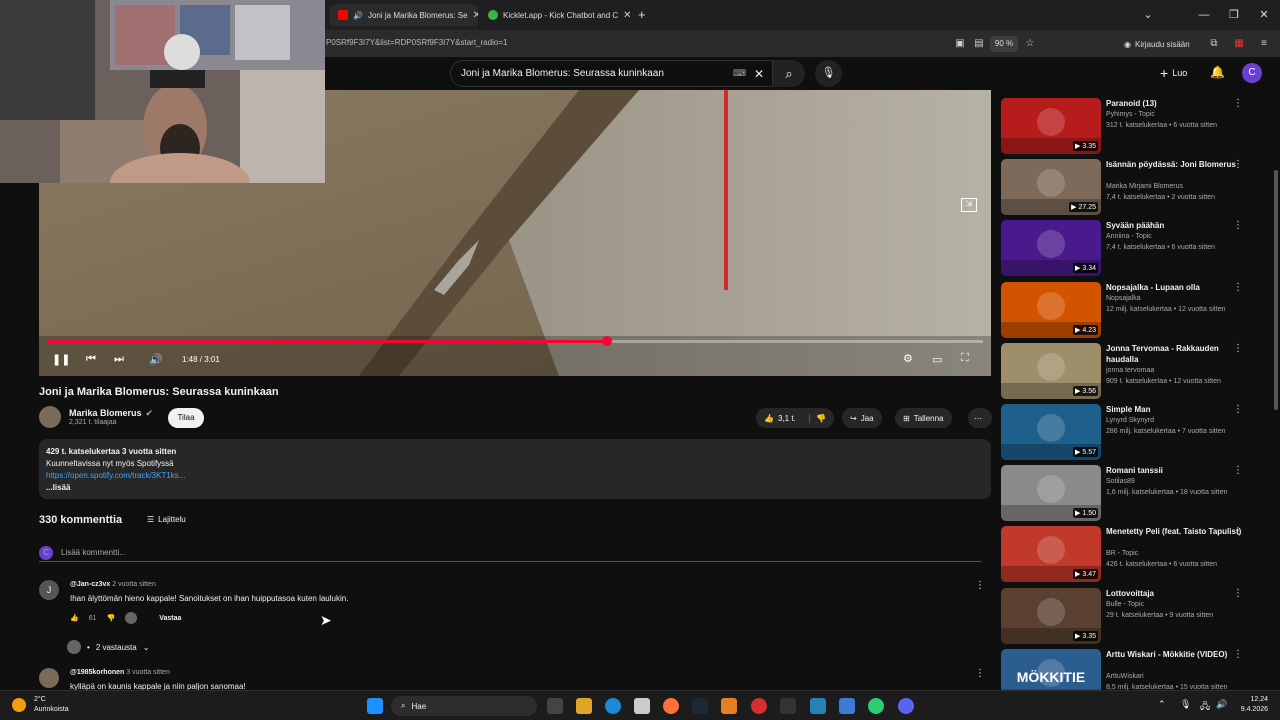  What do you see at coordinates (876, 706) in the screenshot?
I see `chrome-icon` at bounding box center [876, 706].